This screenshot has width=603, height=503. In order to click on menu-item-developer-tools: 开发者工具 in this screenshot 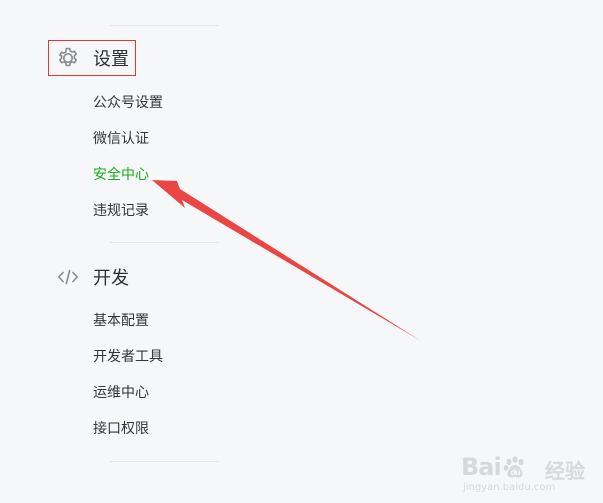, I will do `click(128, 357)`.